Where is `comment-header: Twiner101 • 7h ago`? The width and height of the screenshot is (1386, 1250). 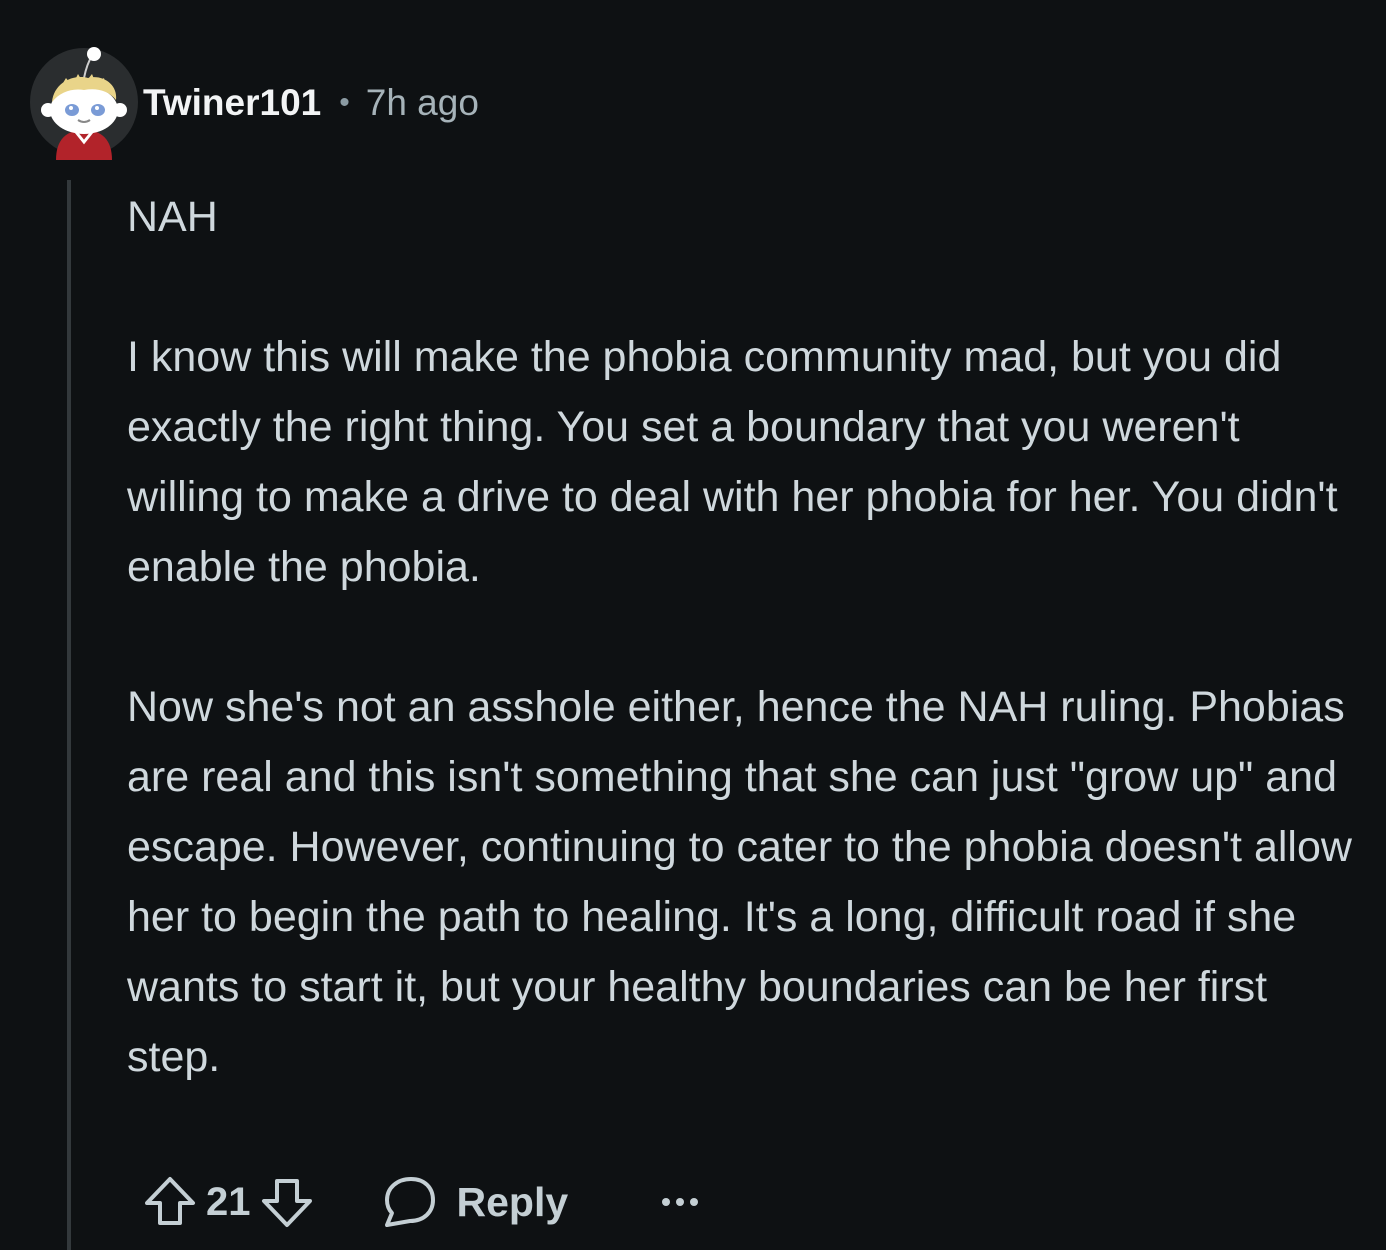 comment-header: Twiner101 • 7h ago is located at coordinates (311, 103).